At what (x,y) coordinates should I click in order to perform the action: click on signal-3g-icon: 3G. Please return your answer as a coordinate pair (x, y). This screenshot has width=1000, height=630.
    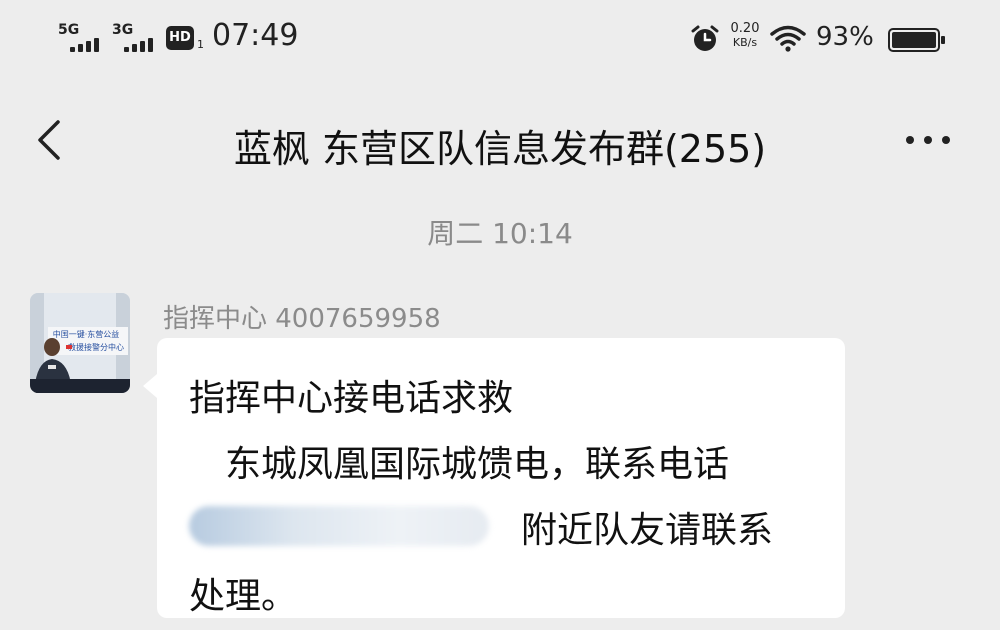
    Looking at the image, I should click on (137, 37).